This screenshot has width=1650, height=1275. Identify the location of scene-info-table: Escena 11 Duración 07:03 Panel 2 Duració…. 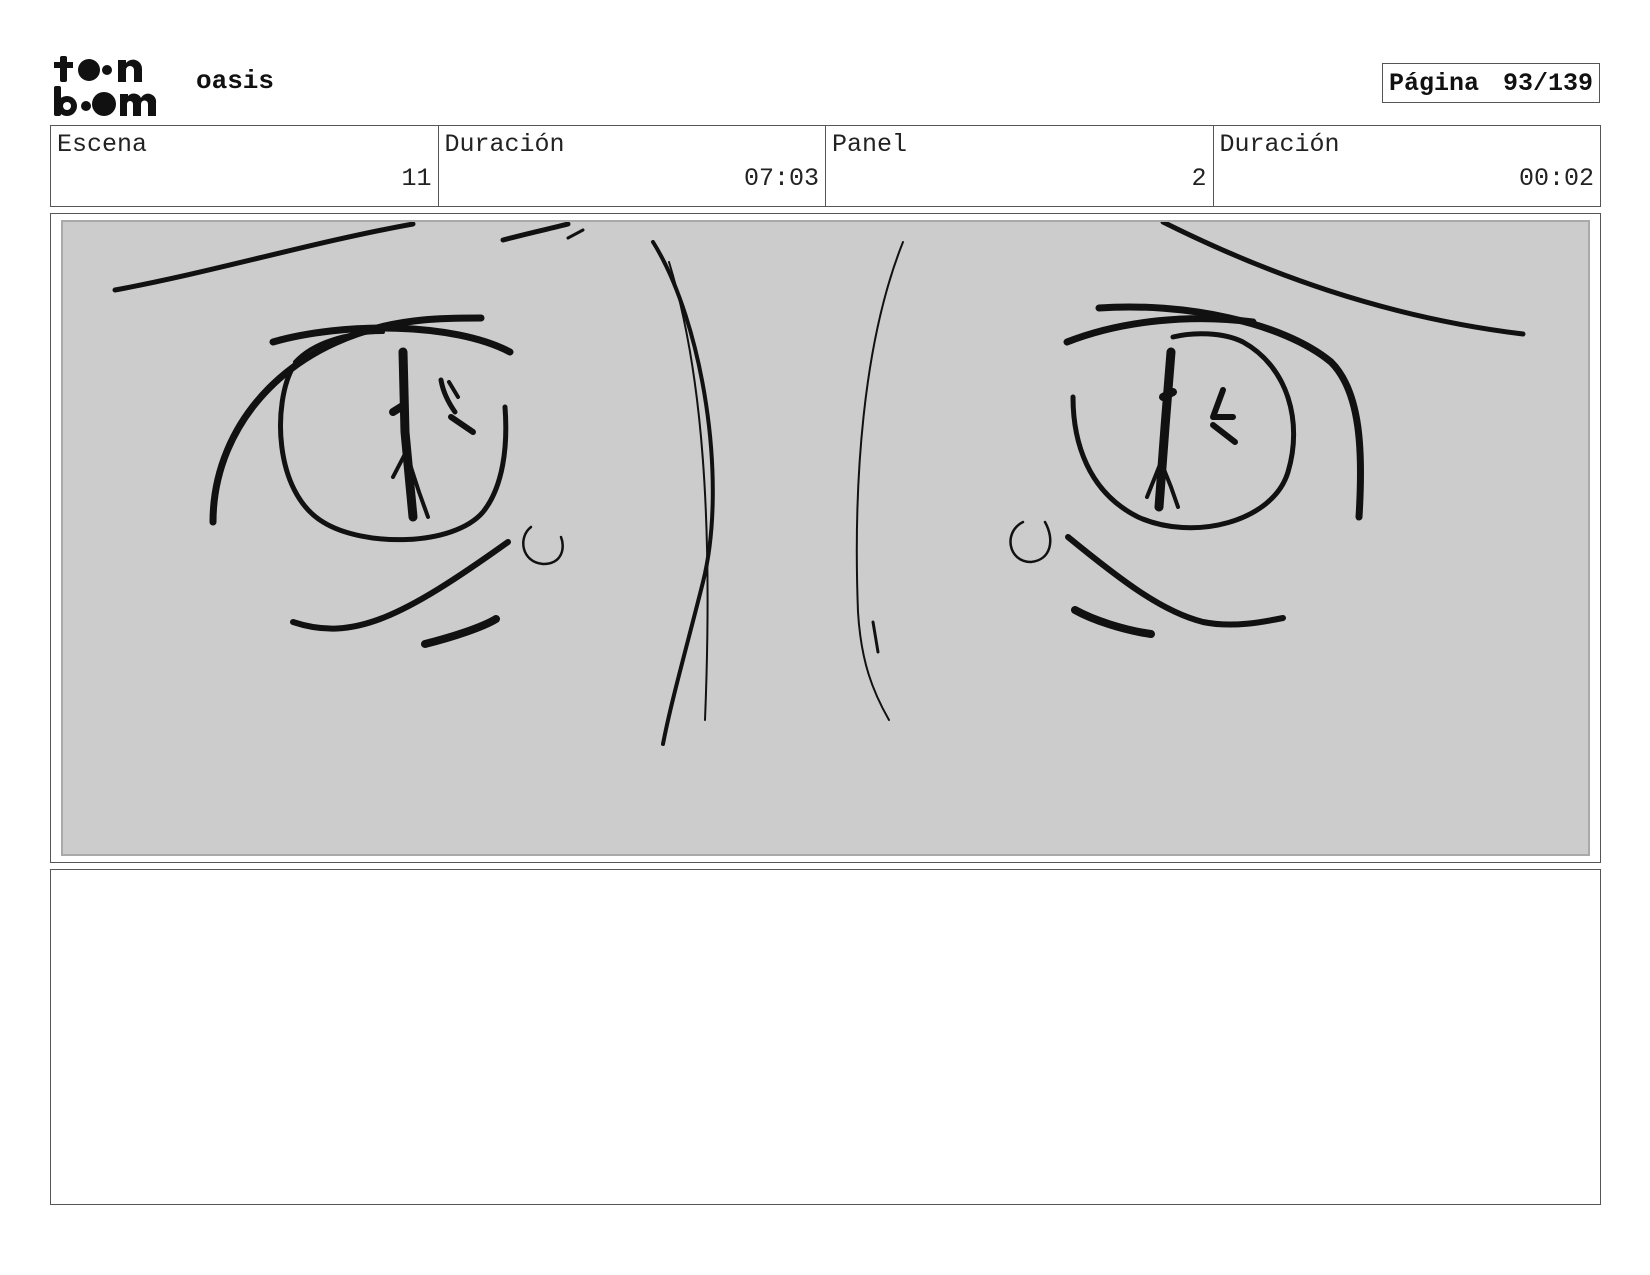
(825, 166).